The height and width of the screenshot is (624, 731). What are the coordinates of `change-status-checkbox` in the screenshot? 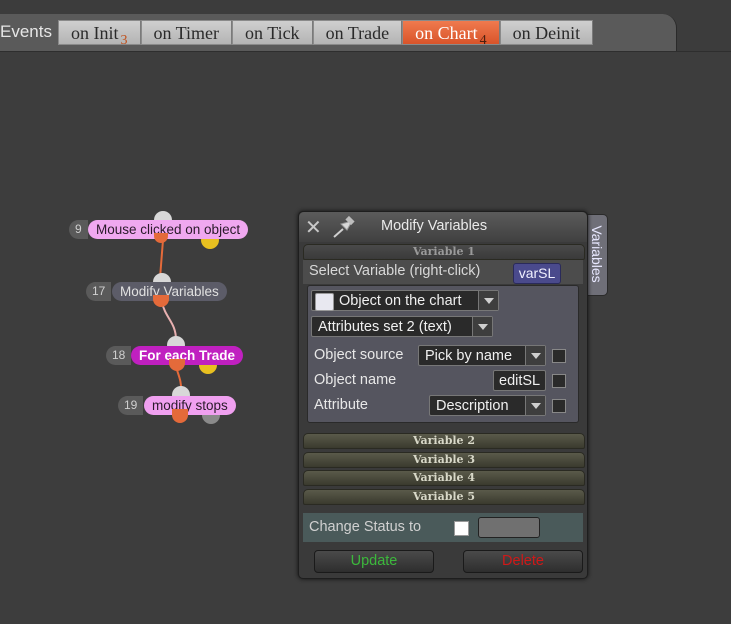 It's located at (461, 528).